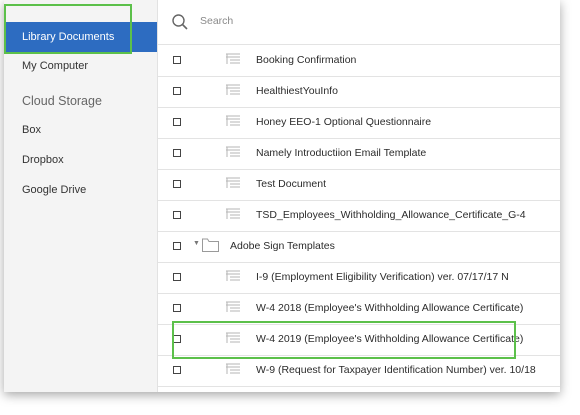 The width and height of the screenshot is (580, 415). What do you see at coordinates (282, 246) in the screenshot?
I see `folder-name: Adobe Sign Templates` at bounding box center [282, 246].